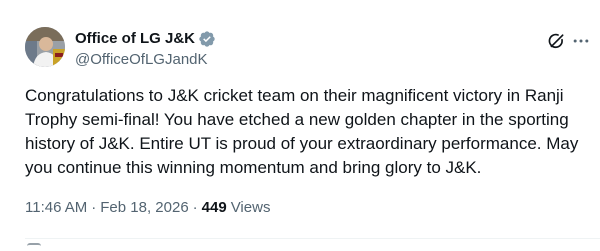 The height and width of the screenshot is (251, 600). Describe the element at coordinates (56, 208) in the screenshot. I see `post-time: 11:46 AM` at that location.